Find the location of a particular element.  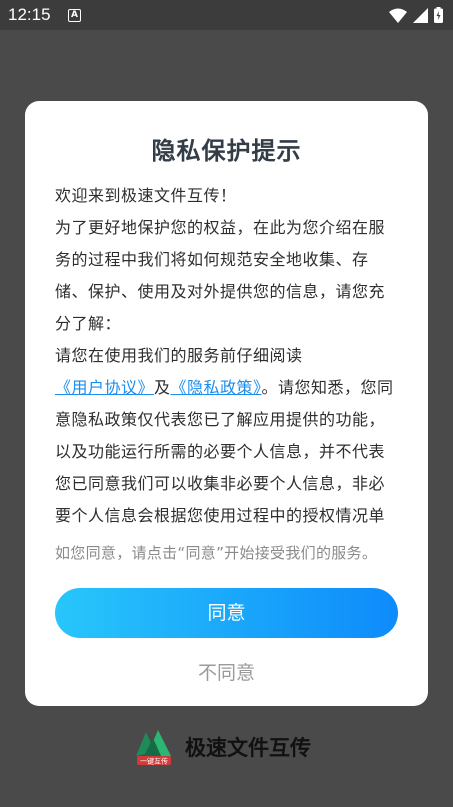

privacy-policy-link: 《隐私政策》 is located at coordinates (216, 387).